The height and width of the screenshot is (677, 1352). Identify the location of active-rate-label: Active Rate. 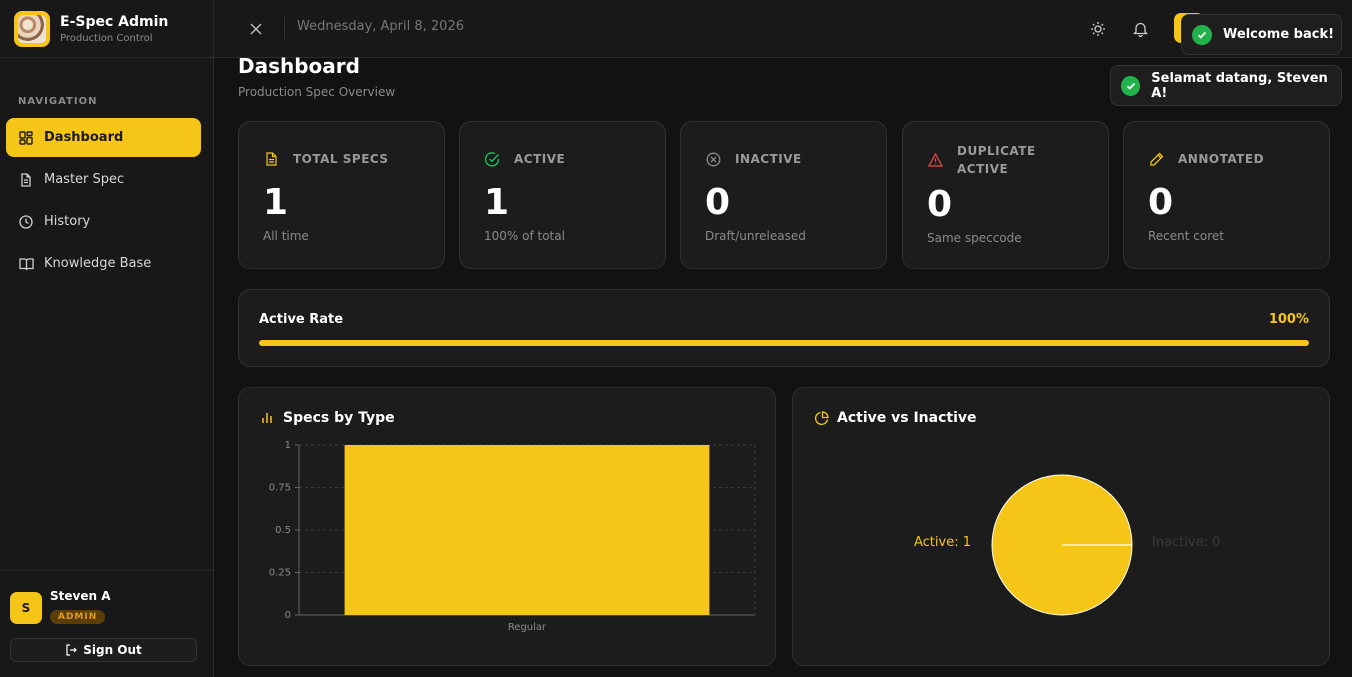
(301, 319).